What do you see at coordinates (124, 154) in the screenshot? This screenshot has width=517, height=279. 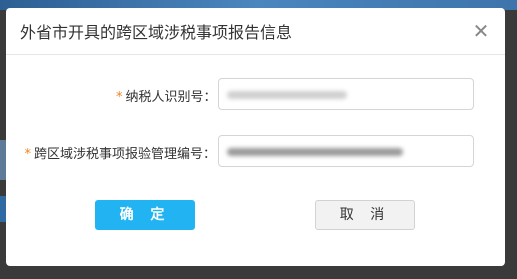 I see `report-no-label: 跨区域涉税事项报验管理编号：` at bounding box center [124, 154].